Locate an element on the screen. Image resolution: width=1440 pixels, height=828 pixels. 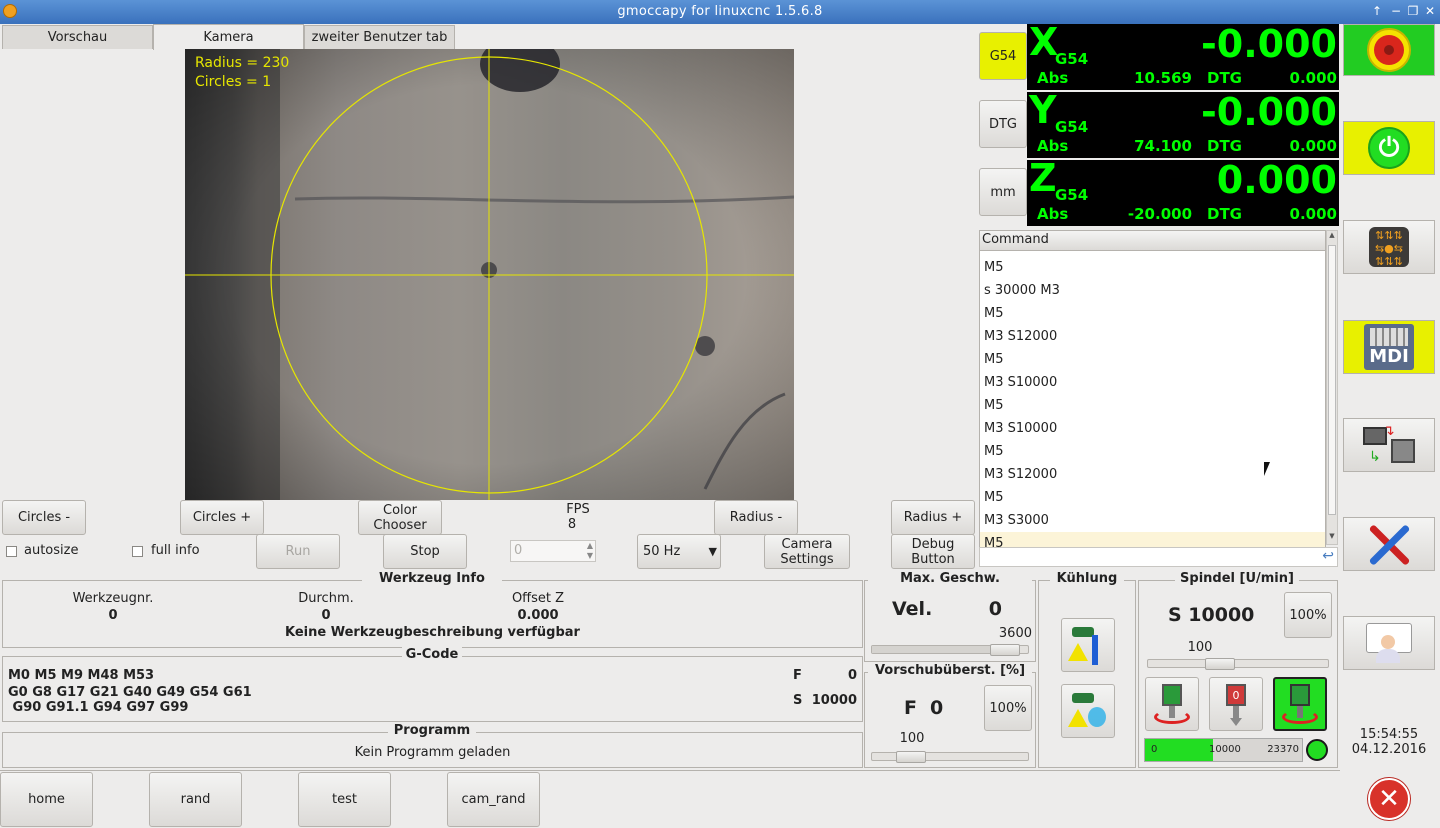
program-status: Kein Programm geladen is located at coordinates (432, 752).